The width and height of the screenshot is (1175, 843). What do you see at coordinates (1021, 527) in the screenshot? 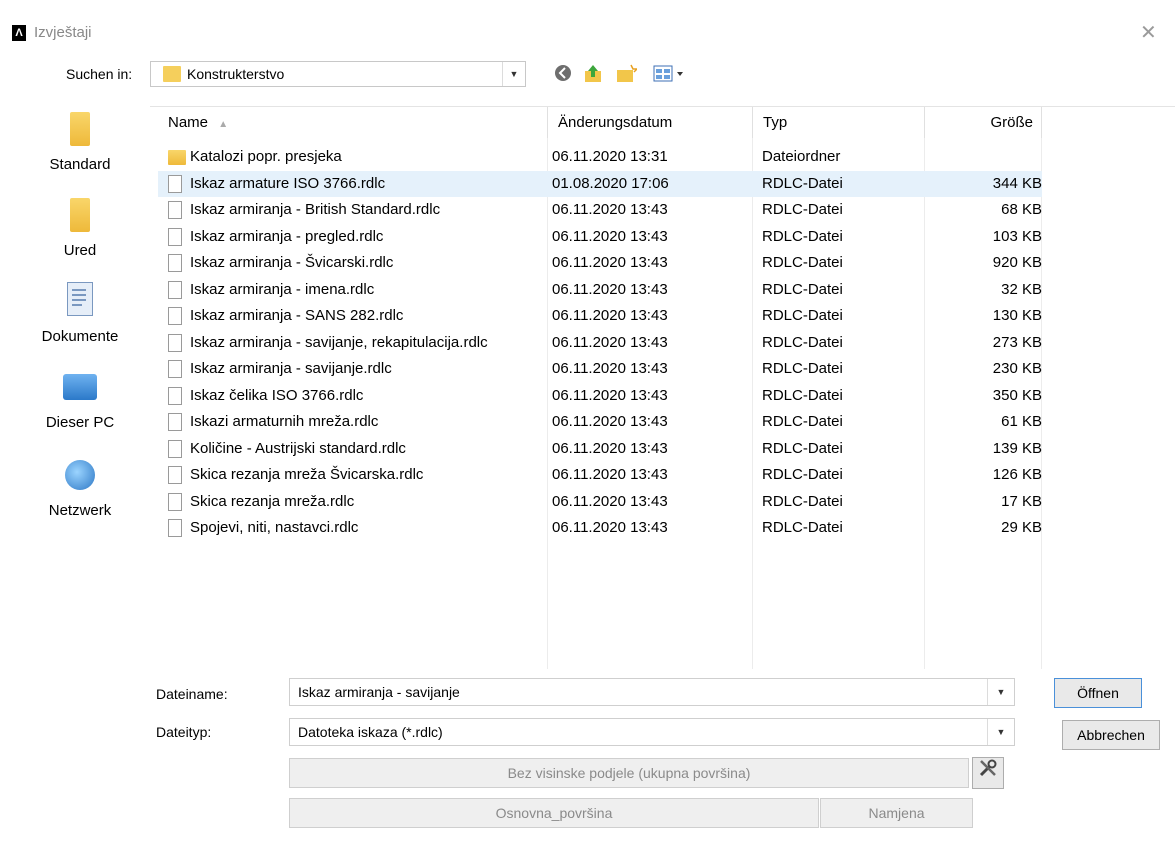
I see `file-size: 29 KB` at bounding box center [1021, 527].